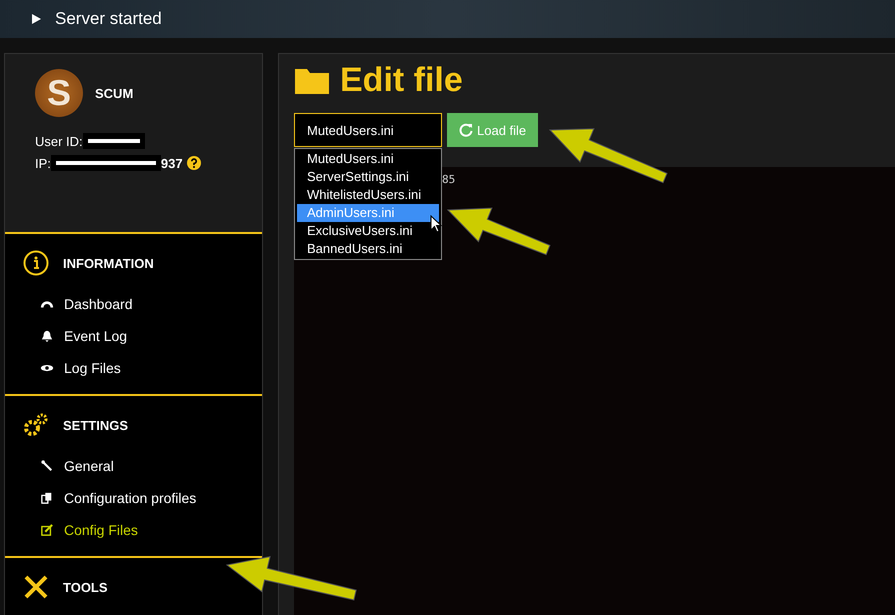 The height and width of the screenshot is (615, 895). Describe the element at coordinates (85, 587) in the screenshot. I see `section-title: TOOLS` at that location.